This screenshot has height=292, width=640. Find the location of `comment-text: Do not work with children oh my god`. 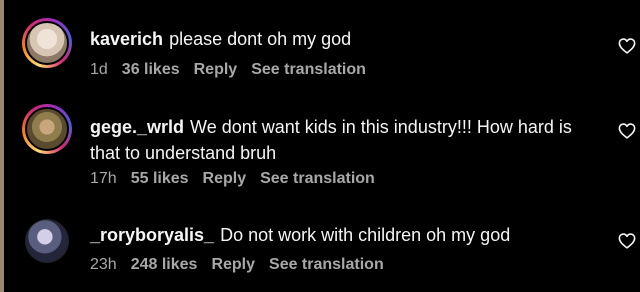

comment-text: Do not work with children oh my god is located at coordinates (365, 235).